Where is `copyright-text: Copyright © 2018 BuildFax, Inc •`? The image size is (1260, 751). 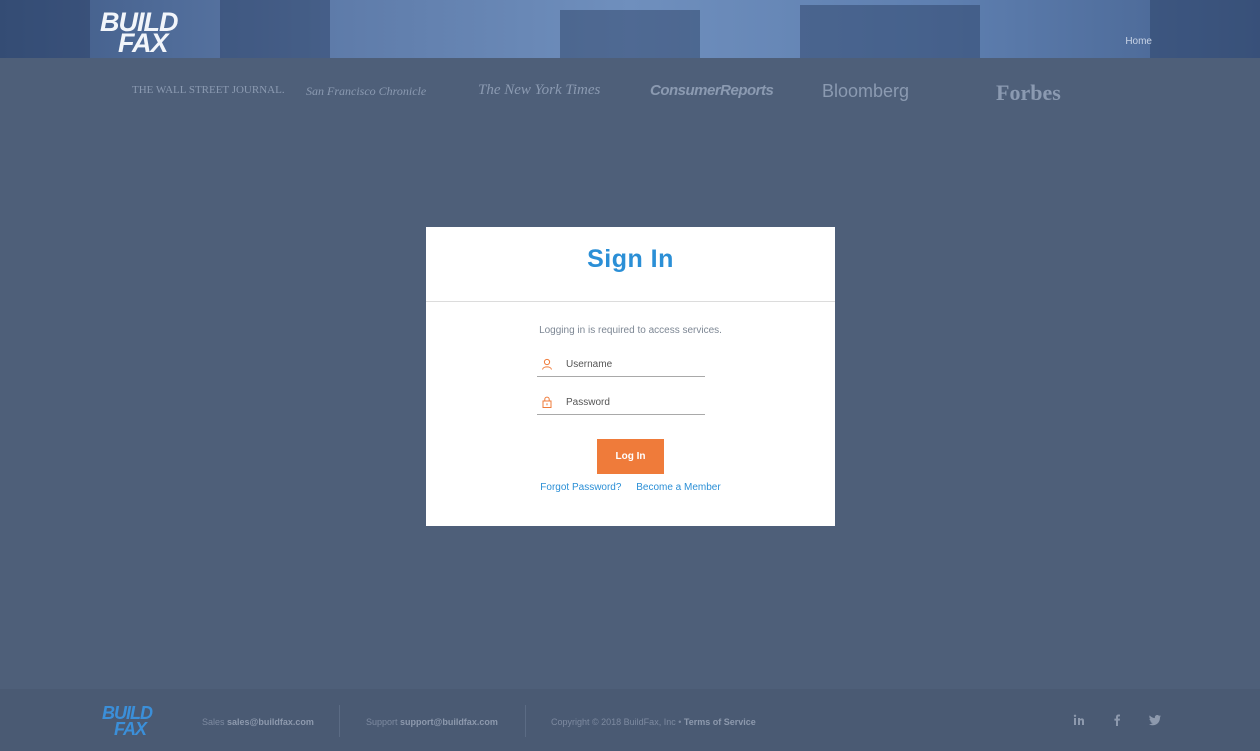
copyright-text: Copyright © 2018 BuildFax, Inc • is located at coordinates (616, 722).